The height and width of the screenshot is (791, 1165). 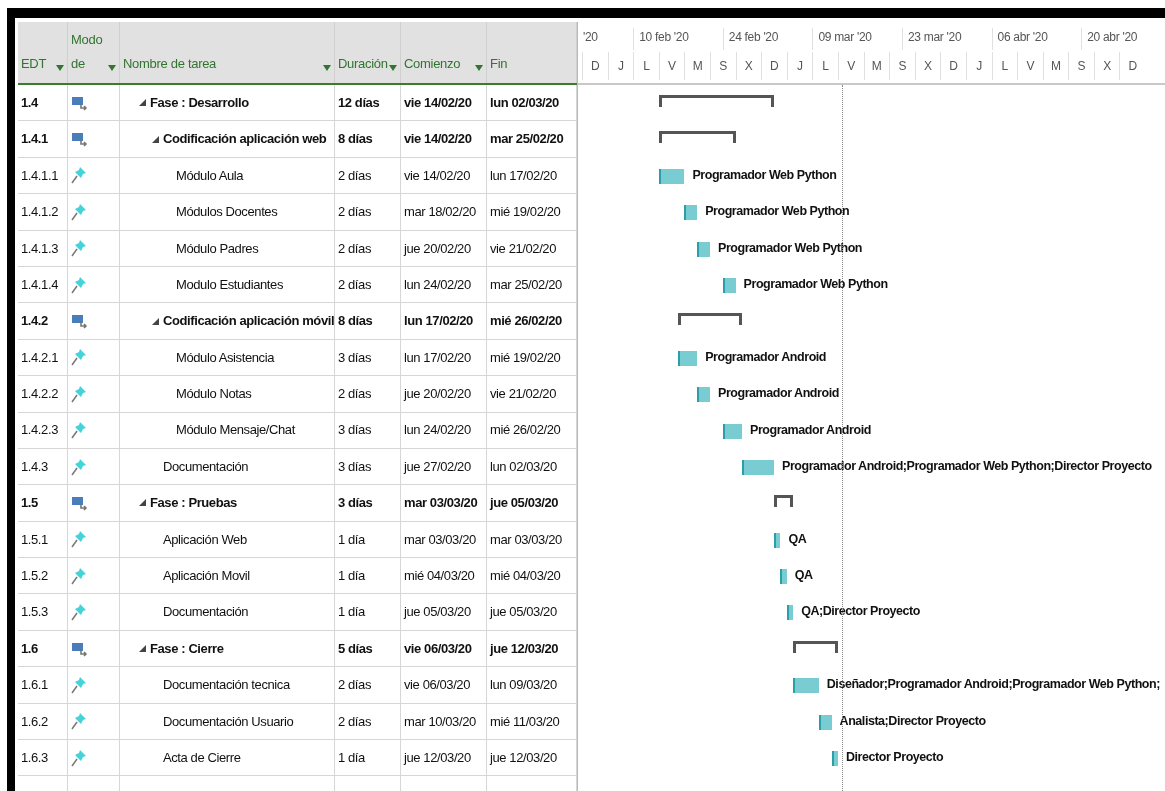 I want to click on resource-label: Programador Android;Programador Web Python;Director Proyecto, so click(x=967, y=466).